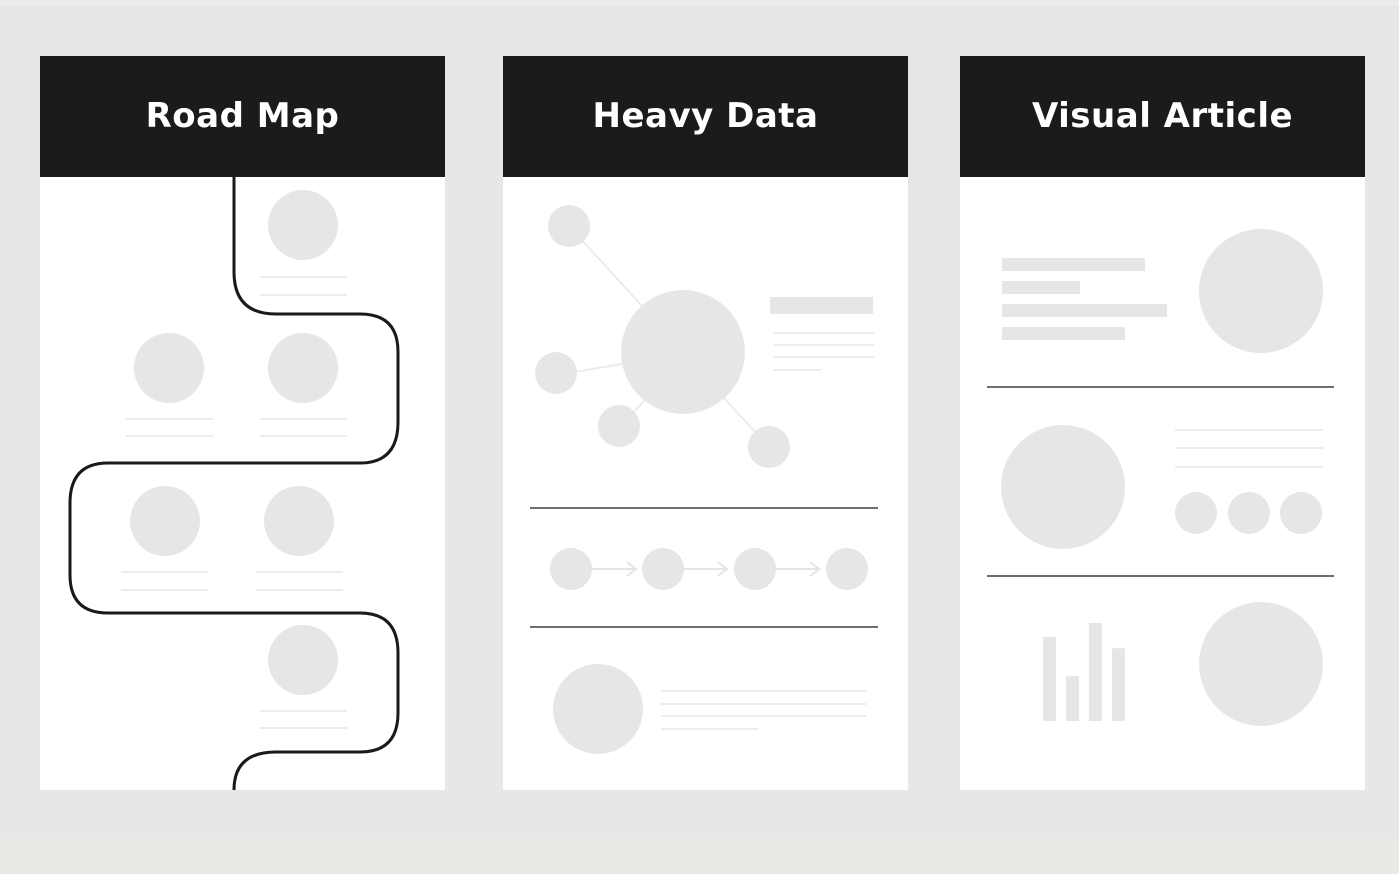 The height and width of the screenshot is (874, 1399). I want to click on intro-text-block, so click(1084, 299).